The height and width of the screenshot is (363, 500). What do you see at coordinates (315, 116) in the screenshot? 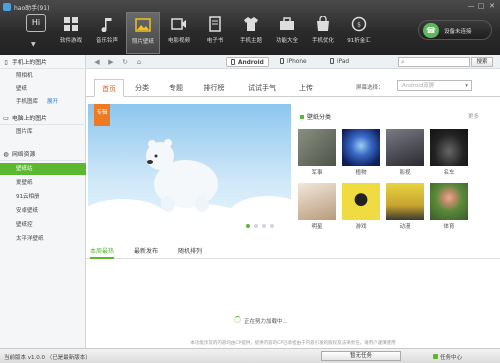
I see `category-title: 壁纸分类` at bounding box center [315, 116].